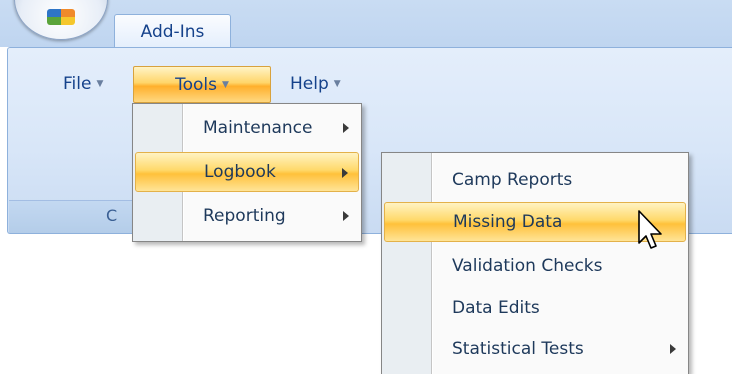 The height and width of the screenshot is (374, 732). I want to click on menu-item-data-edits: Data Edits, so click(535, 308).